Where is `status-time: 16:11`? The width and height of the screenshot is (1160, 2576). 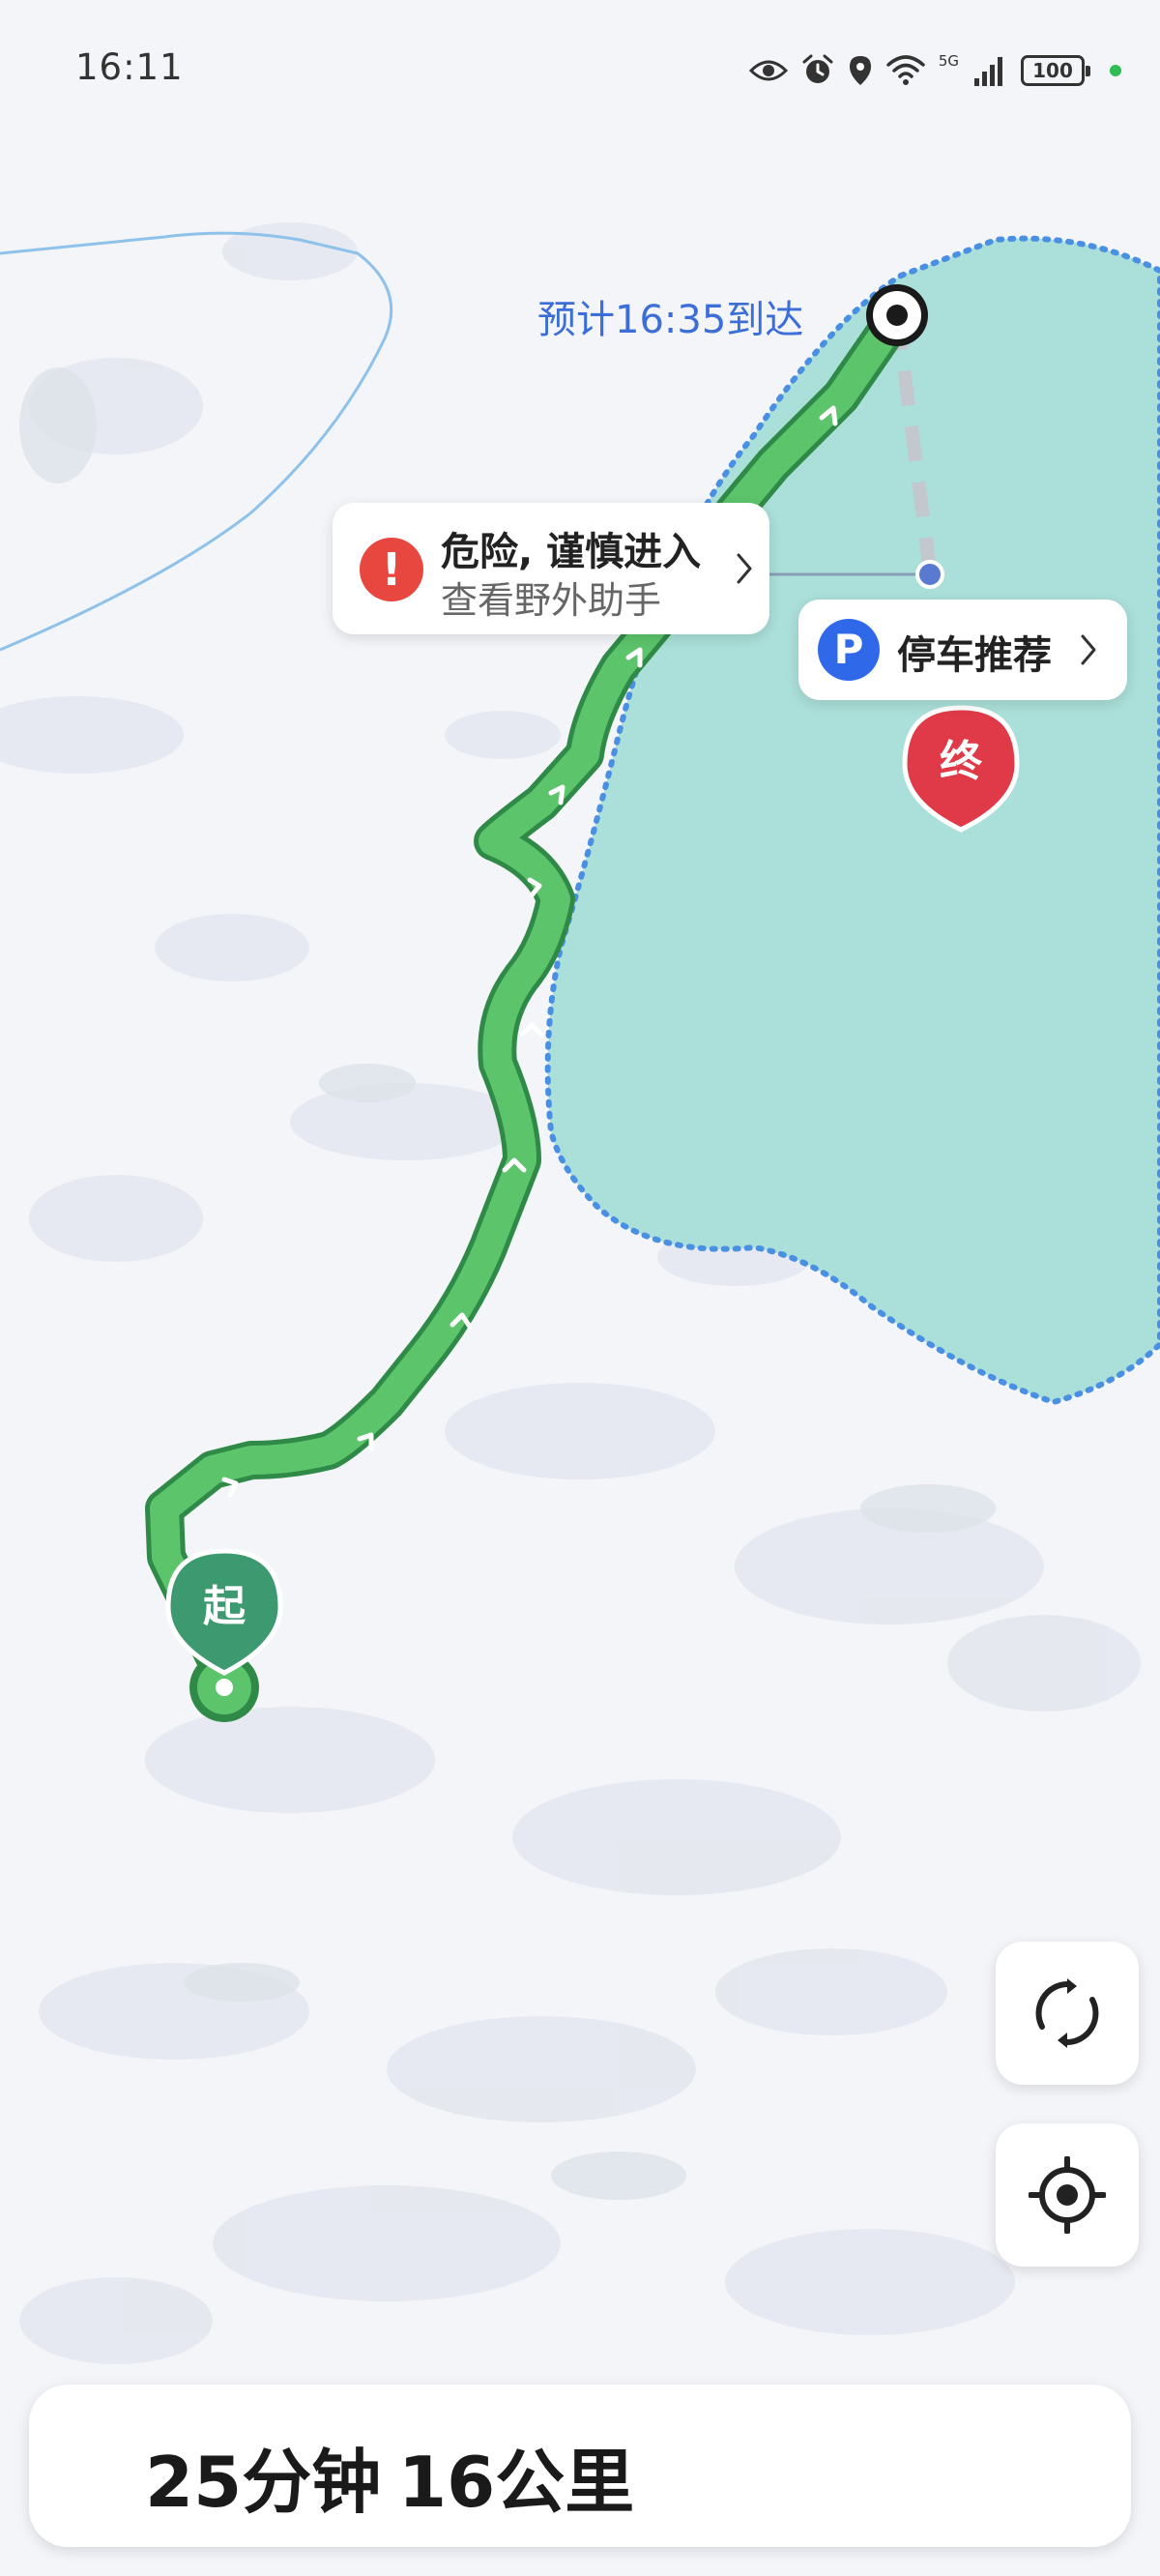
status-time: 16:11 is located at coordinates (130, 67).